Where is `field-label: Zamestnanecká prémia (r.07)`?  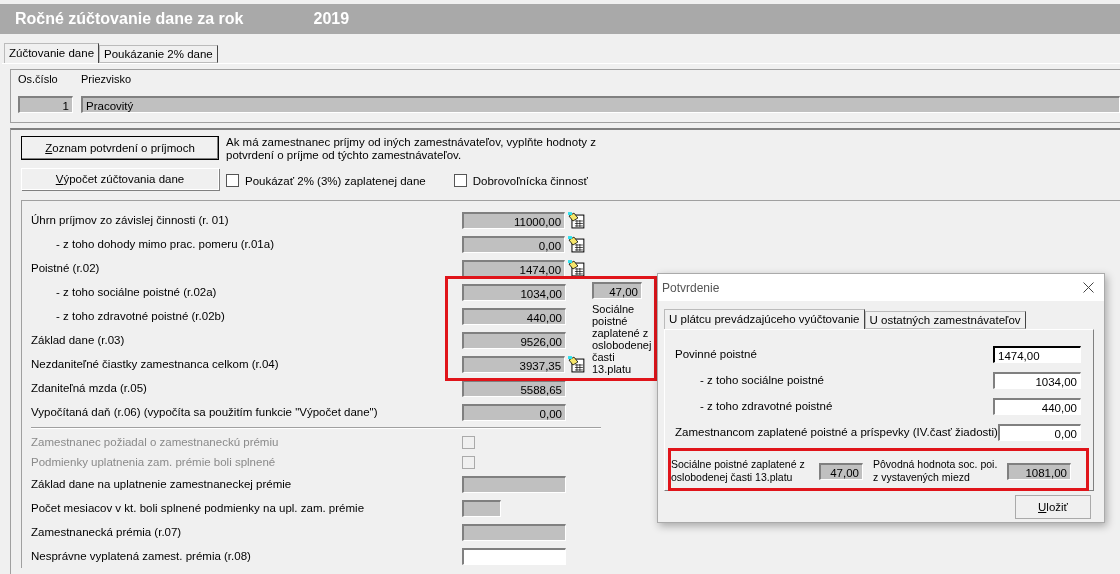
field-label: Zamestnanecká prémia (r.07) is located at coordinates (106, 532).